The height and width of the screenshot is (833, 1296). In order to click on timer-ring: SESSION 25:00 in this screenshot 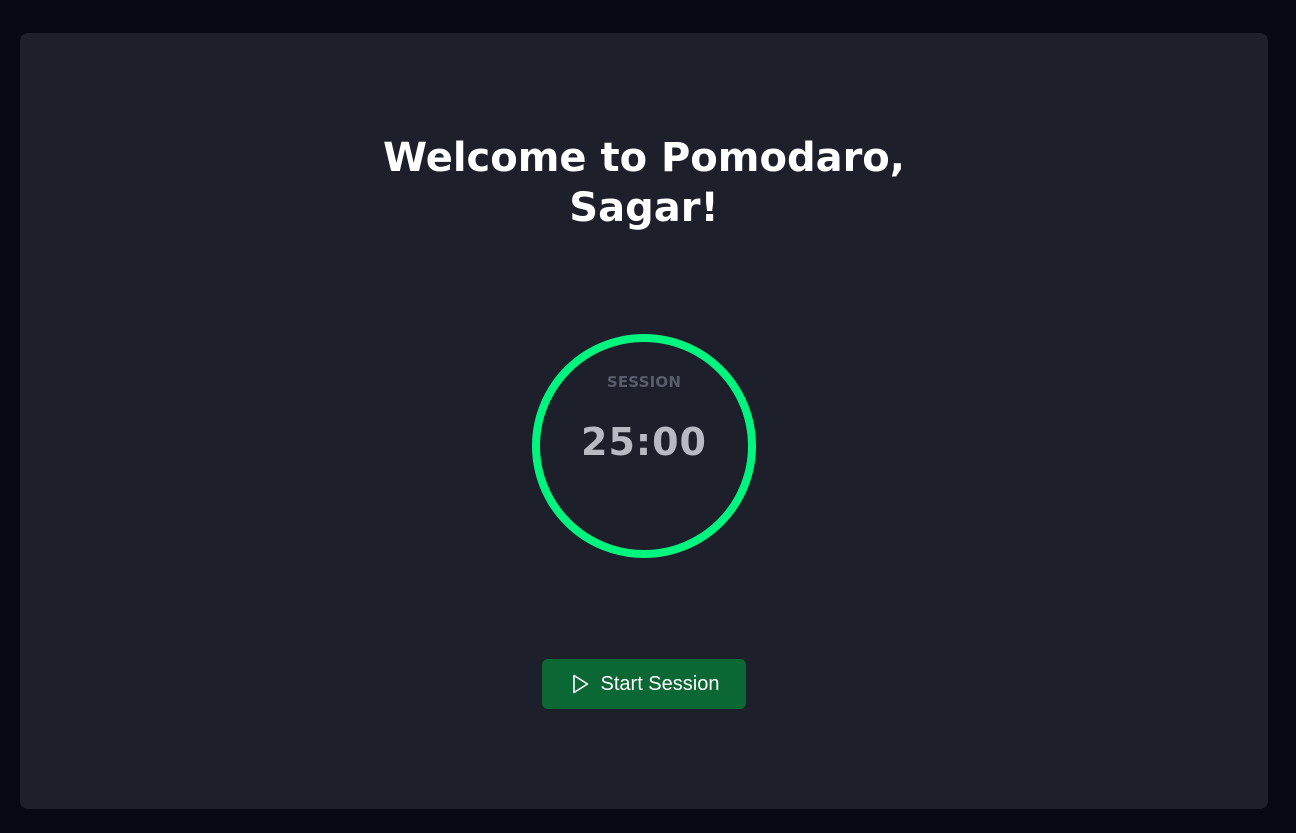, I will do `click(644, 446)`.